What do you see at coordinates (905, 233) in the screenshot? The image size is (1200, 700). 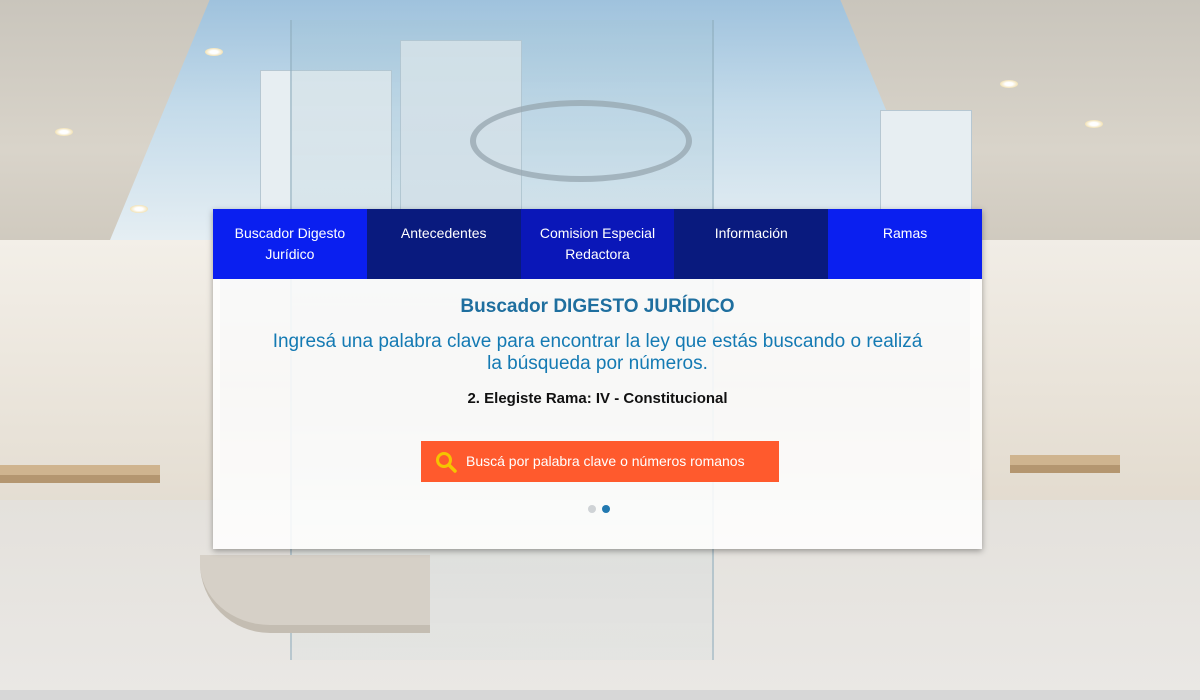 I see `tab-label: Ramas` at bounding box center [905, 233].